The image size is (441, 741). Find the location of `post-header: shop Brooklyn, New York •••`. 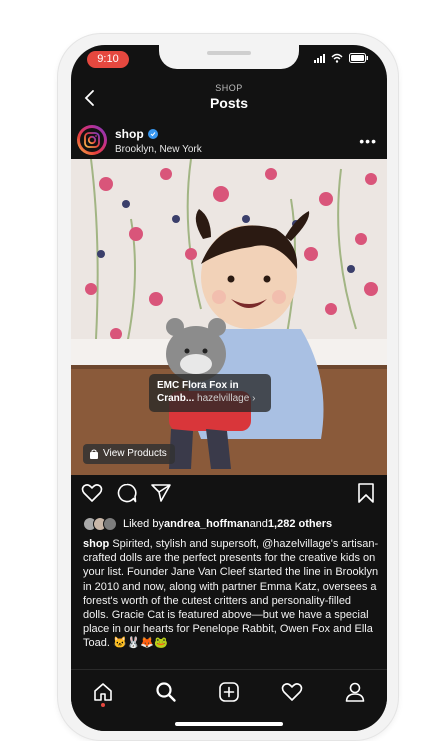

post-header: shop Brooklyn, New York ••• is located at coordinates (229, 140).